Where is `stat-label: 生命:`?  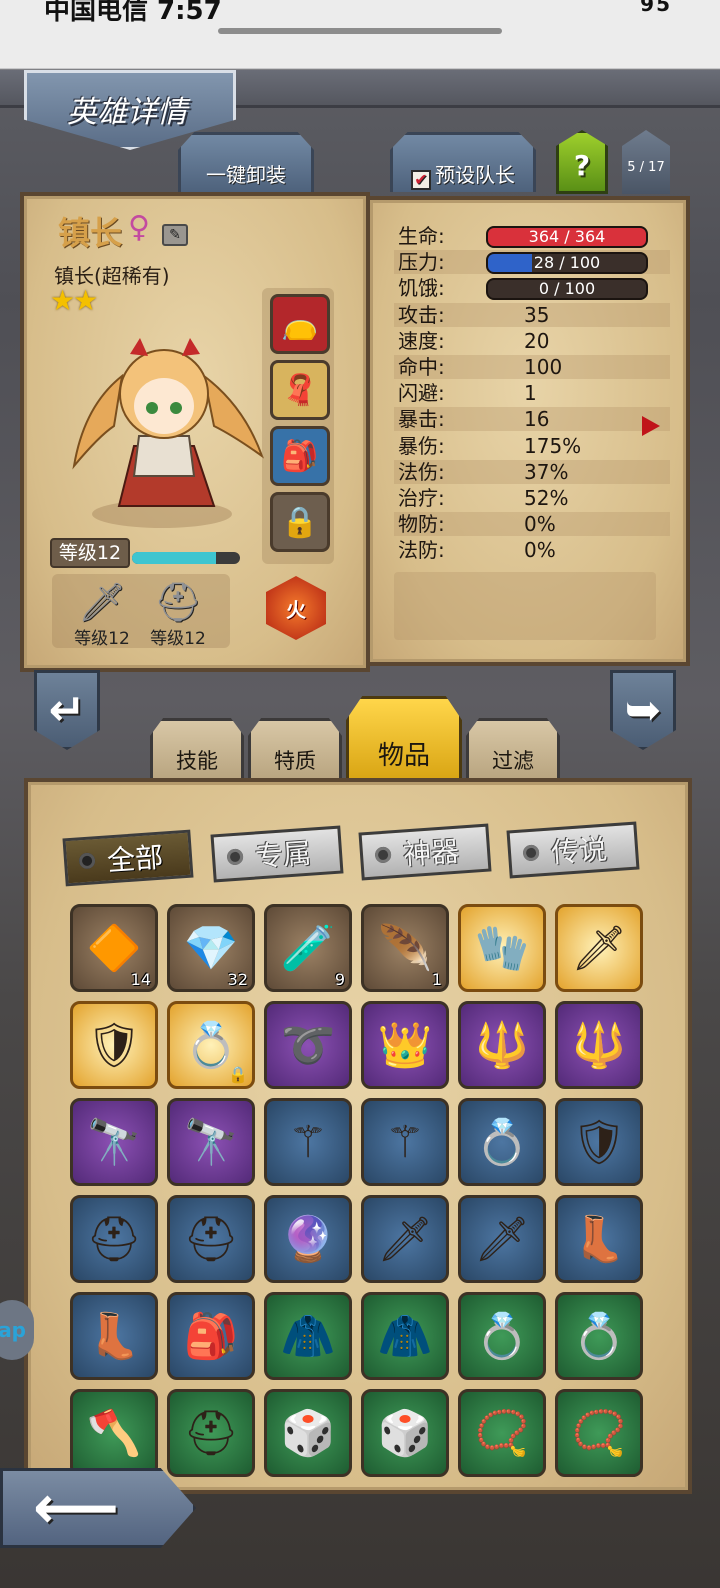
stat-label: 生命: is located at coordinates (421, 236).